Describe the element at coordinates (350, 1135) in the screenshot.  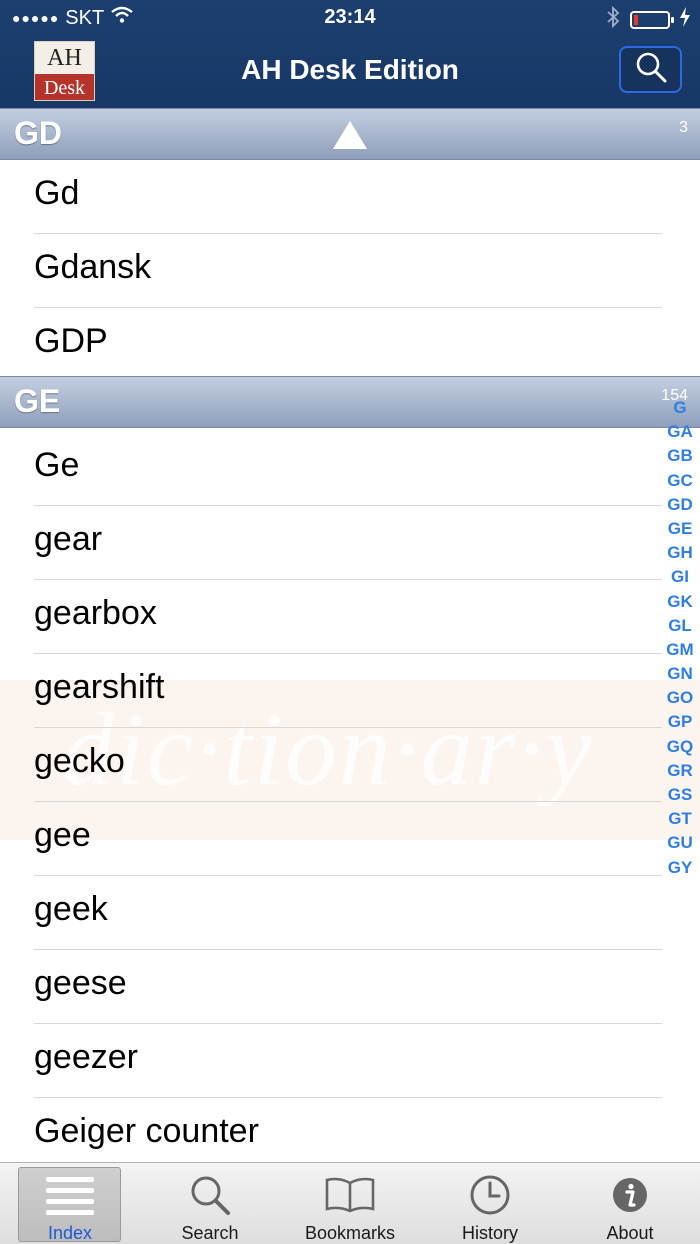
I see `list-item: Geiger counter` at that location.